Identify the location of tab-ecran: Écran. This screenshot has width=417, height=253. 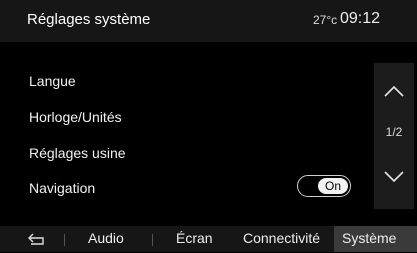
(194, 238).